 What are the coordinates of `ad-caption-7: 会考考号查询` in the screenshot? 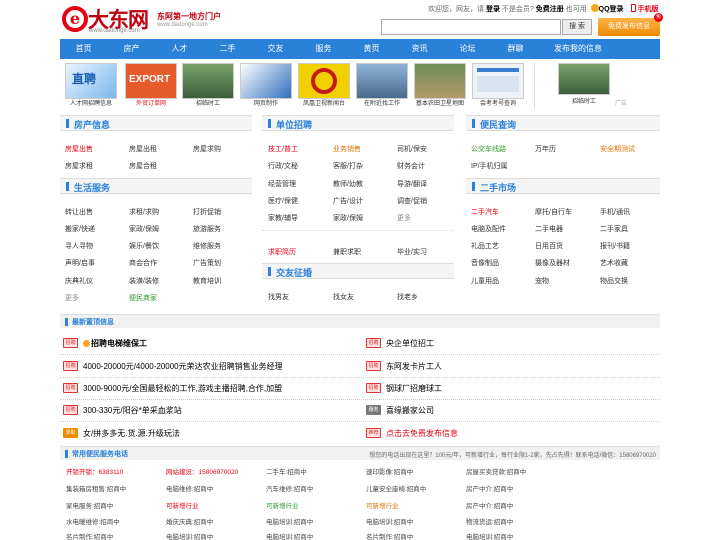 It's located at (498, 102).